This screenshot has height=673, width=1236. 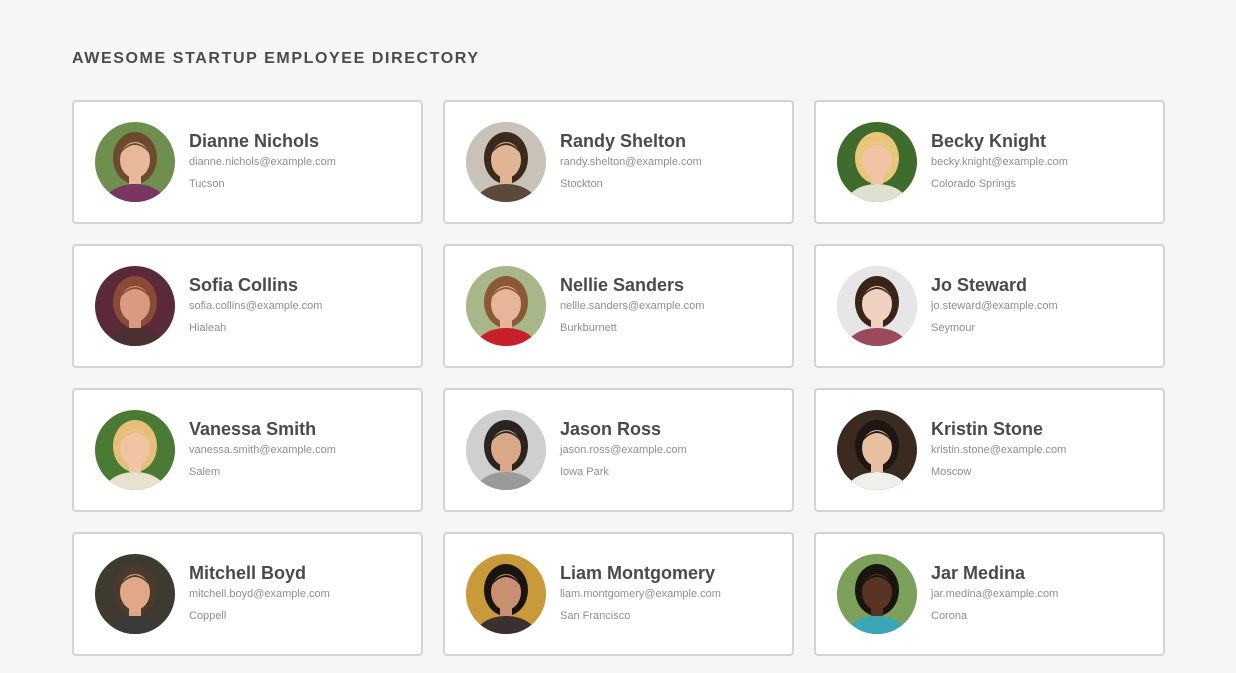 I want to click on employee-email: randy.shelton@example.com, so click(x=631, y=162).